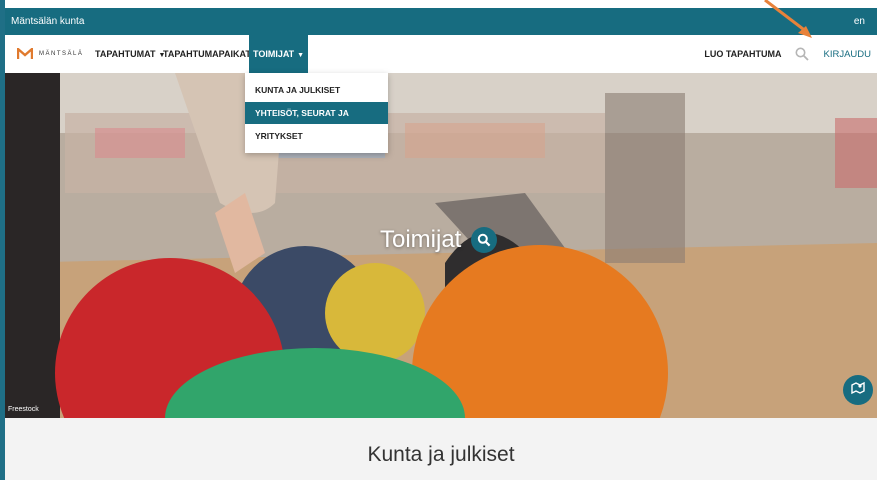 The width and height of the screenshot is (877, 480). Describe the element at coordinates (207, 54) in the screenshot. I see `nav-tapahtumapaikat-label: TAPAHTUMAPAIKAT` at that location.